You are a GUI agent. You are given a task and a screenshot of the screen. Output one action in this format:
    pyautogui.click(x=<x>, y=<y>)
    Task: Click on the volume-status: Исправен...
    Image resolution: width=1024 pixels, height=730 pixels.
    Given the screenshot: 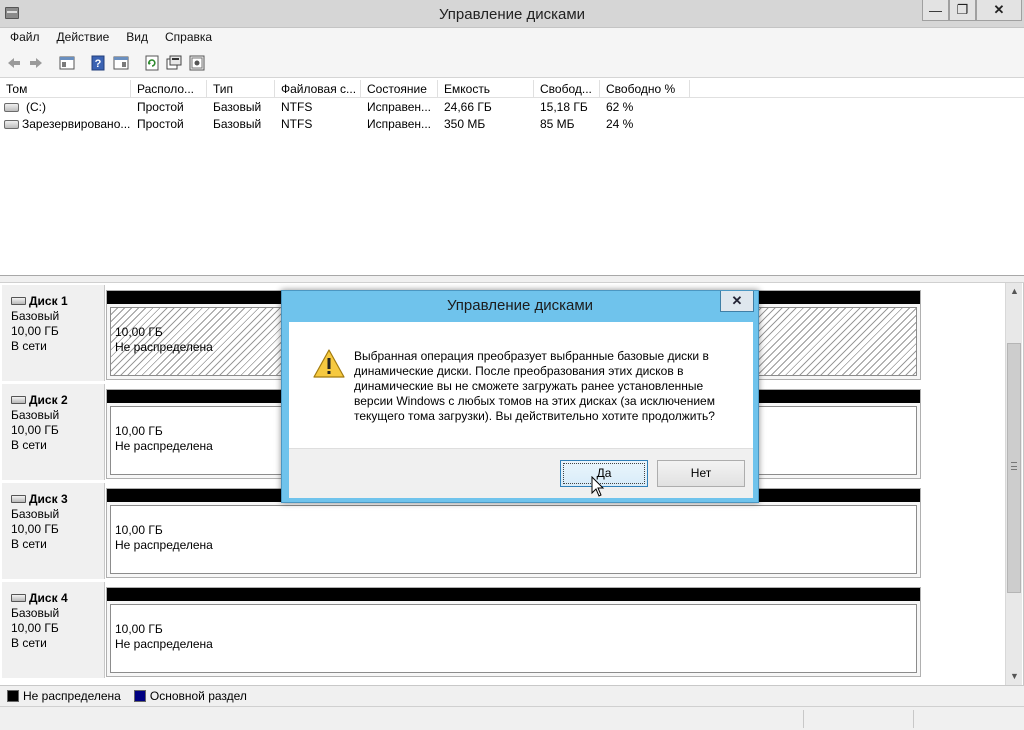 What is the action you would take?
    pyautogui.click(x=399, y=107)
    